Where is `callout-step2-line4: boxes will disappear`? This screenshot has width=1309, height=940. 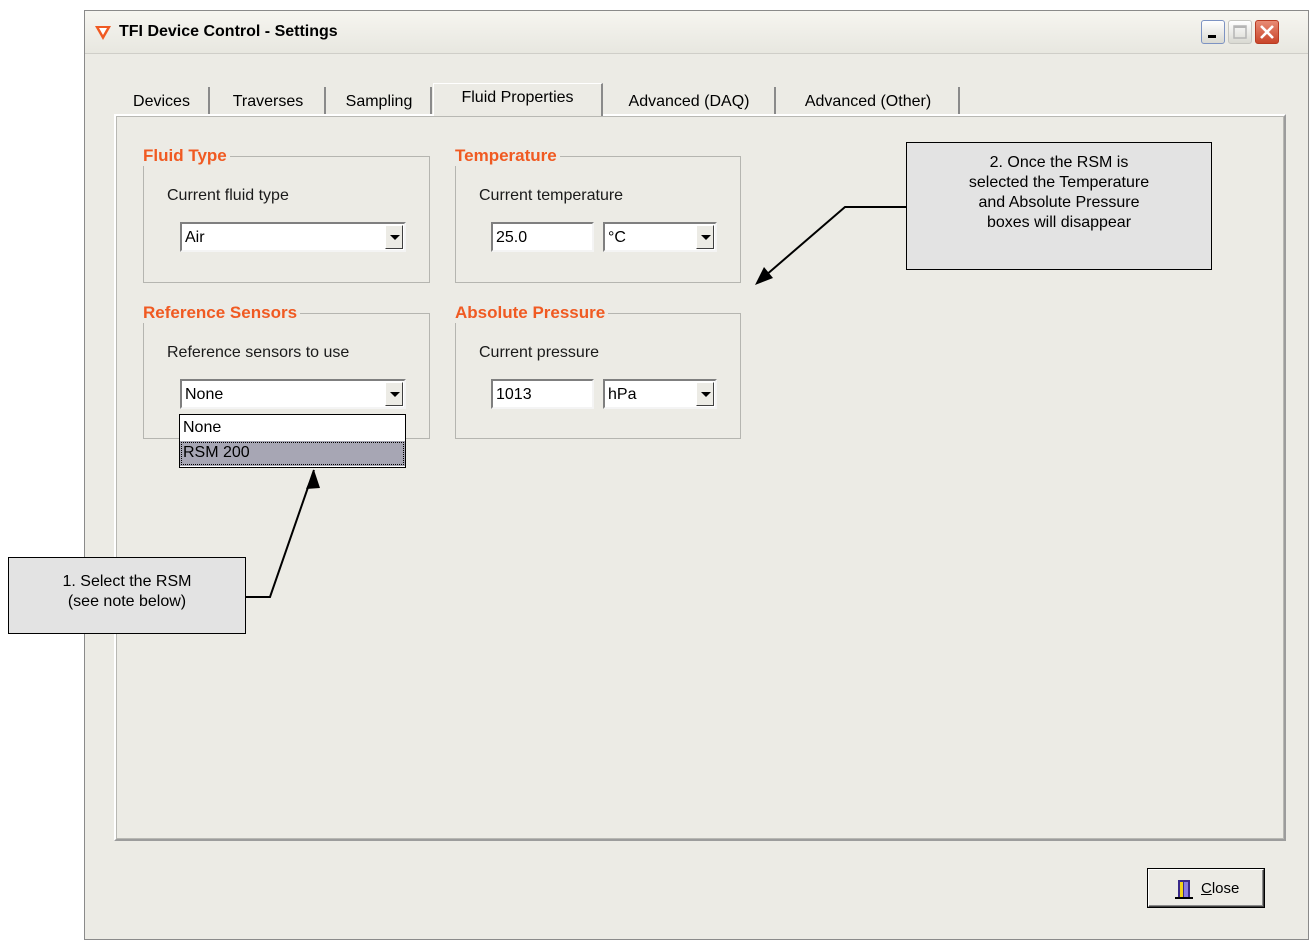 callout-step2-line4: boxes will disappear is located at coordinates (1059, 222).